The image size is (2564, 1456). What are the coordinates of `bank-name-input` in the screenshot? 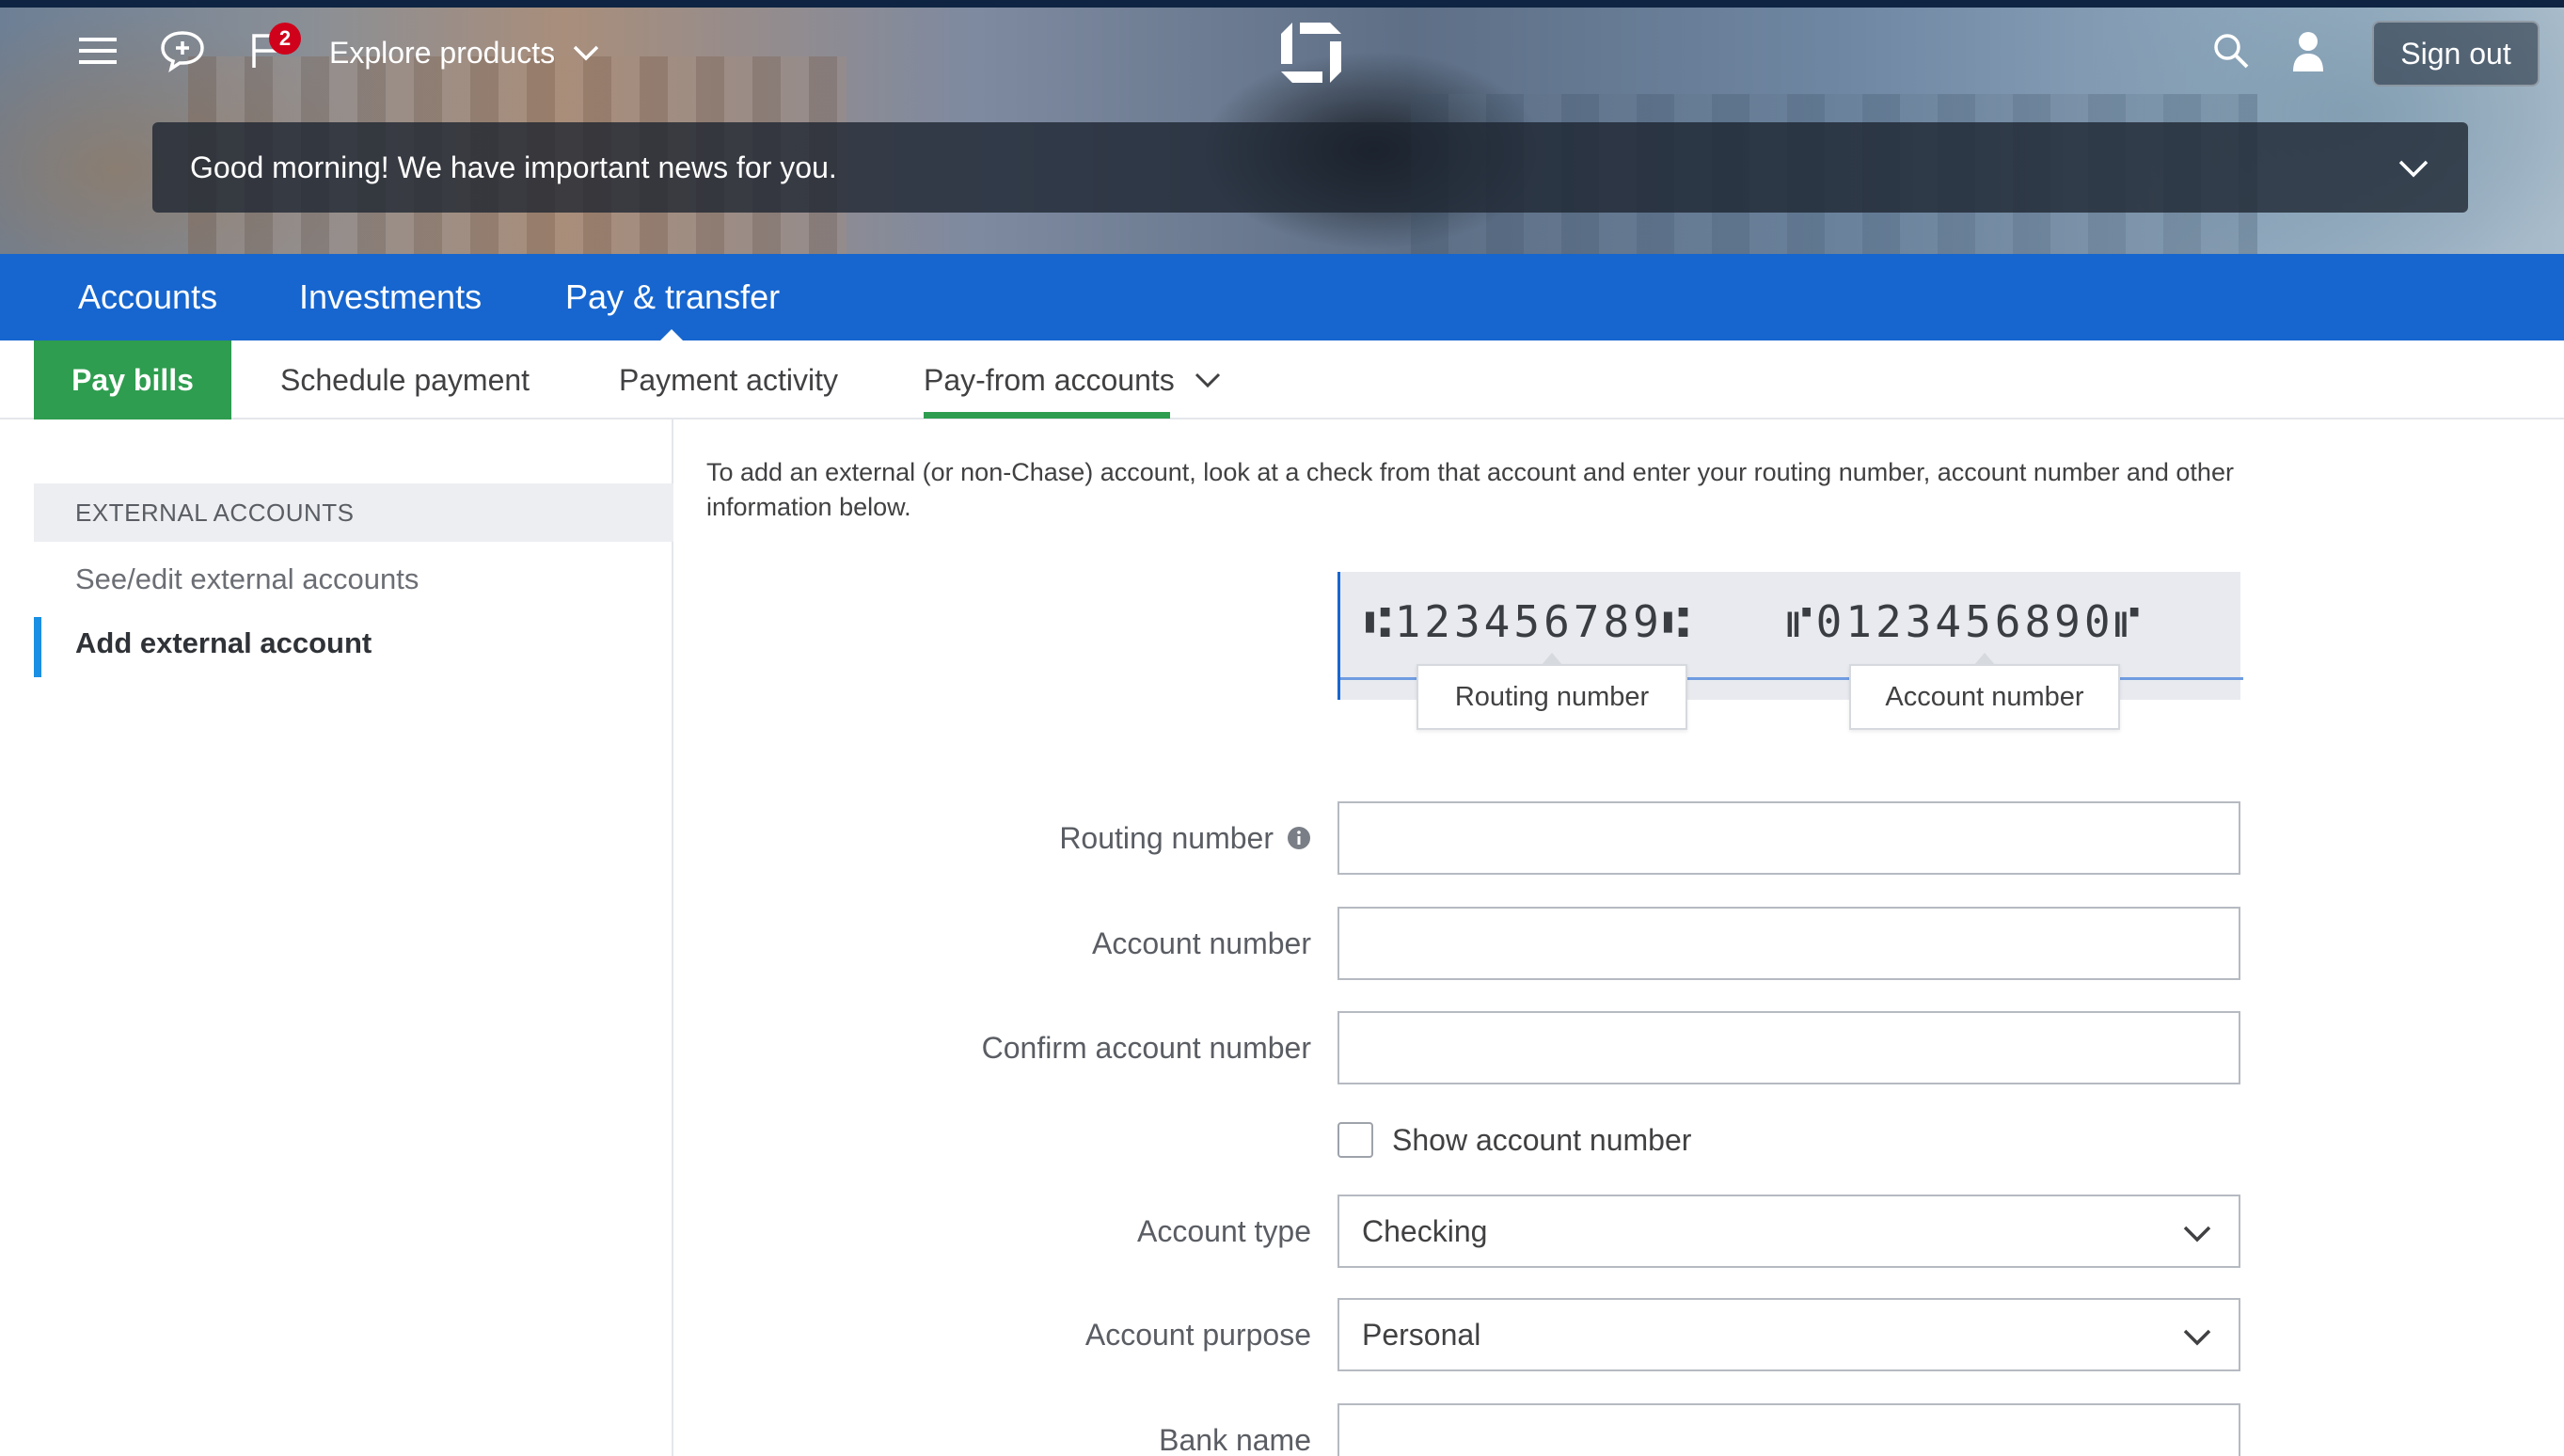 It's located at (1788, 1429).